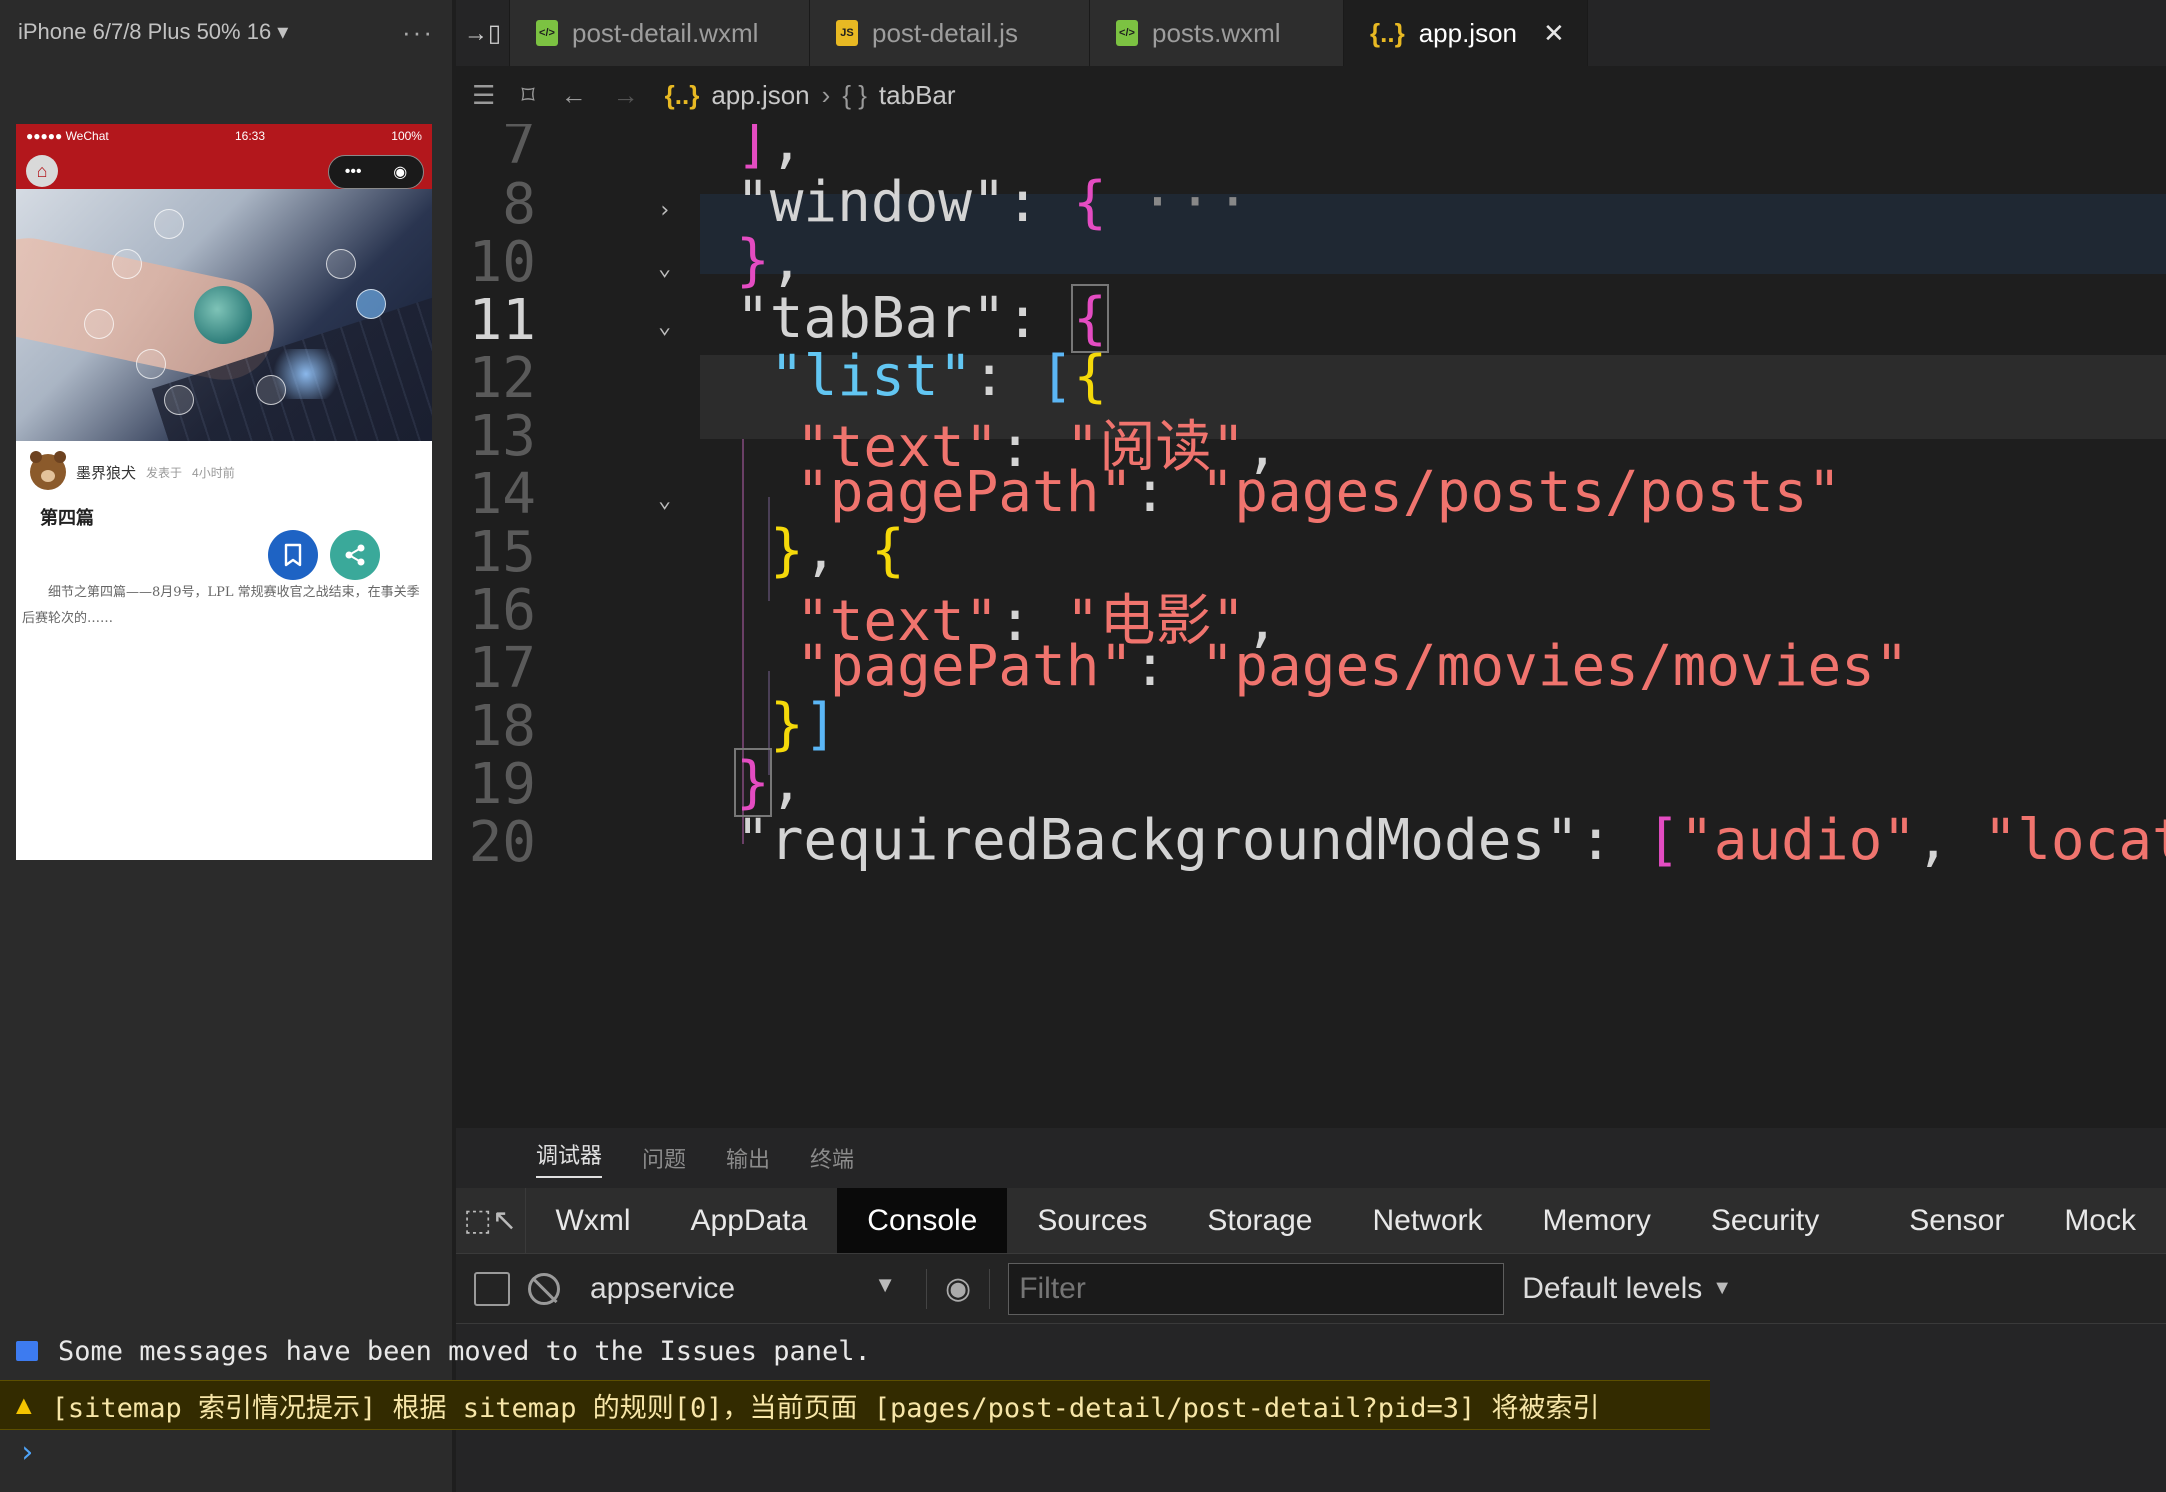  Describe the element at coordinates (27, 1351) in the screenshot. I see `info-icon` at that location.